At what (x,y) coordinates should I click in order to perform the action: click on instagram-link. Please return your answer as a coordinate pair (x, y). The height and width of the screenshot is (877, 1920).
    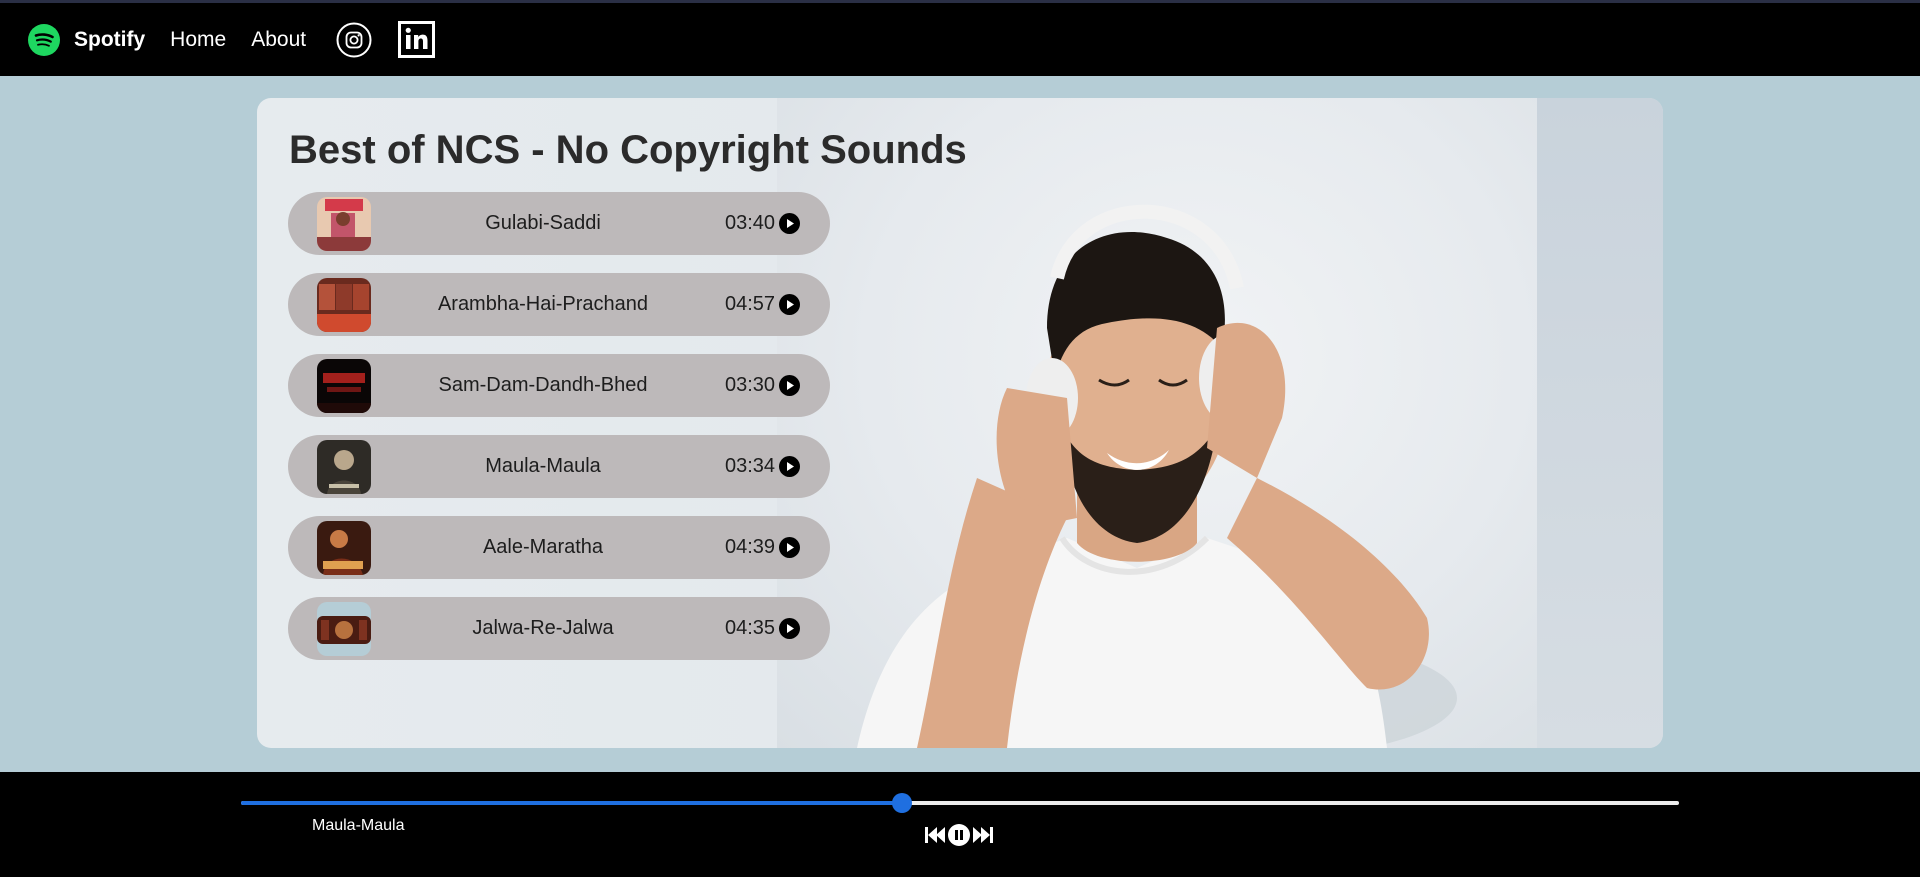
    Looking at the image, I should click on (354, 40).